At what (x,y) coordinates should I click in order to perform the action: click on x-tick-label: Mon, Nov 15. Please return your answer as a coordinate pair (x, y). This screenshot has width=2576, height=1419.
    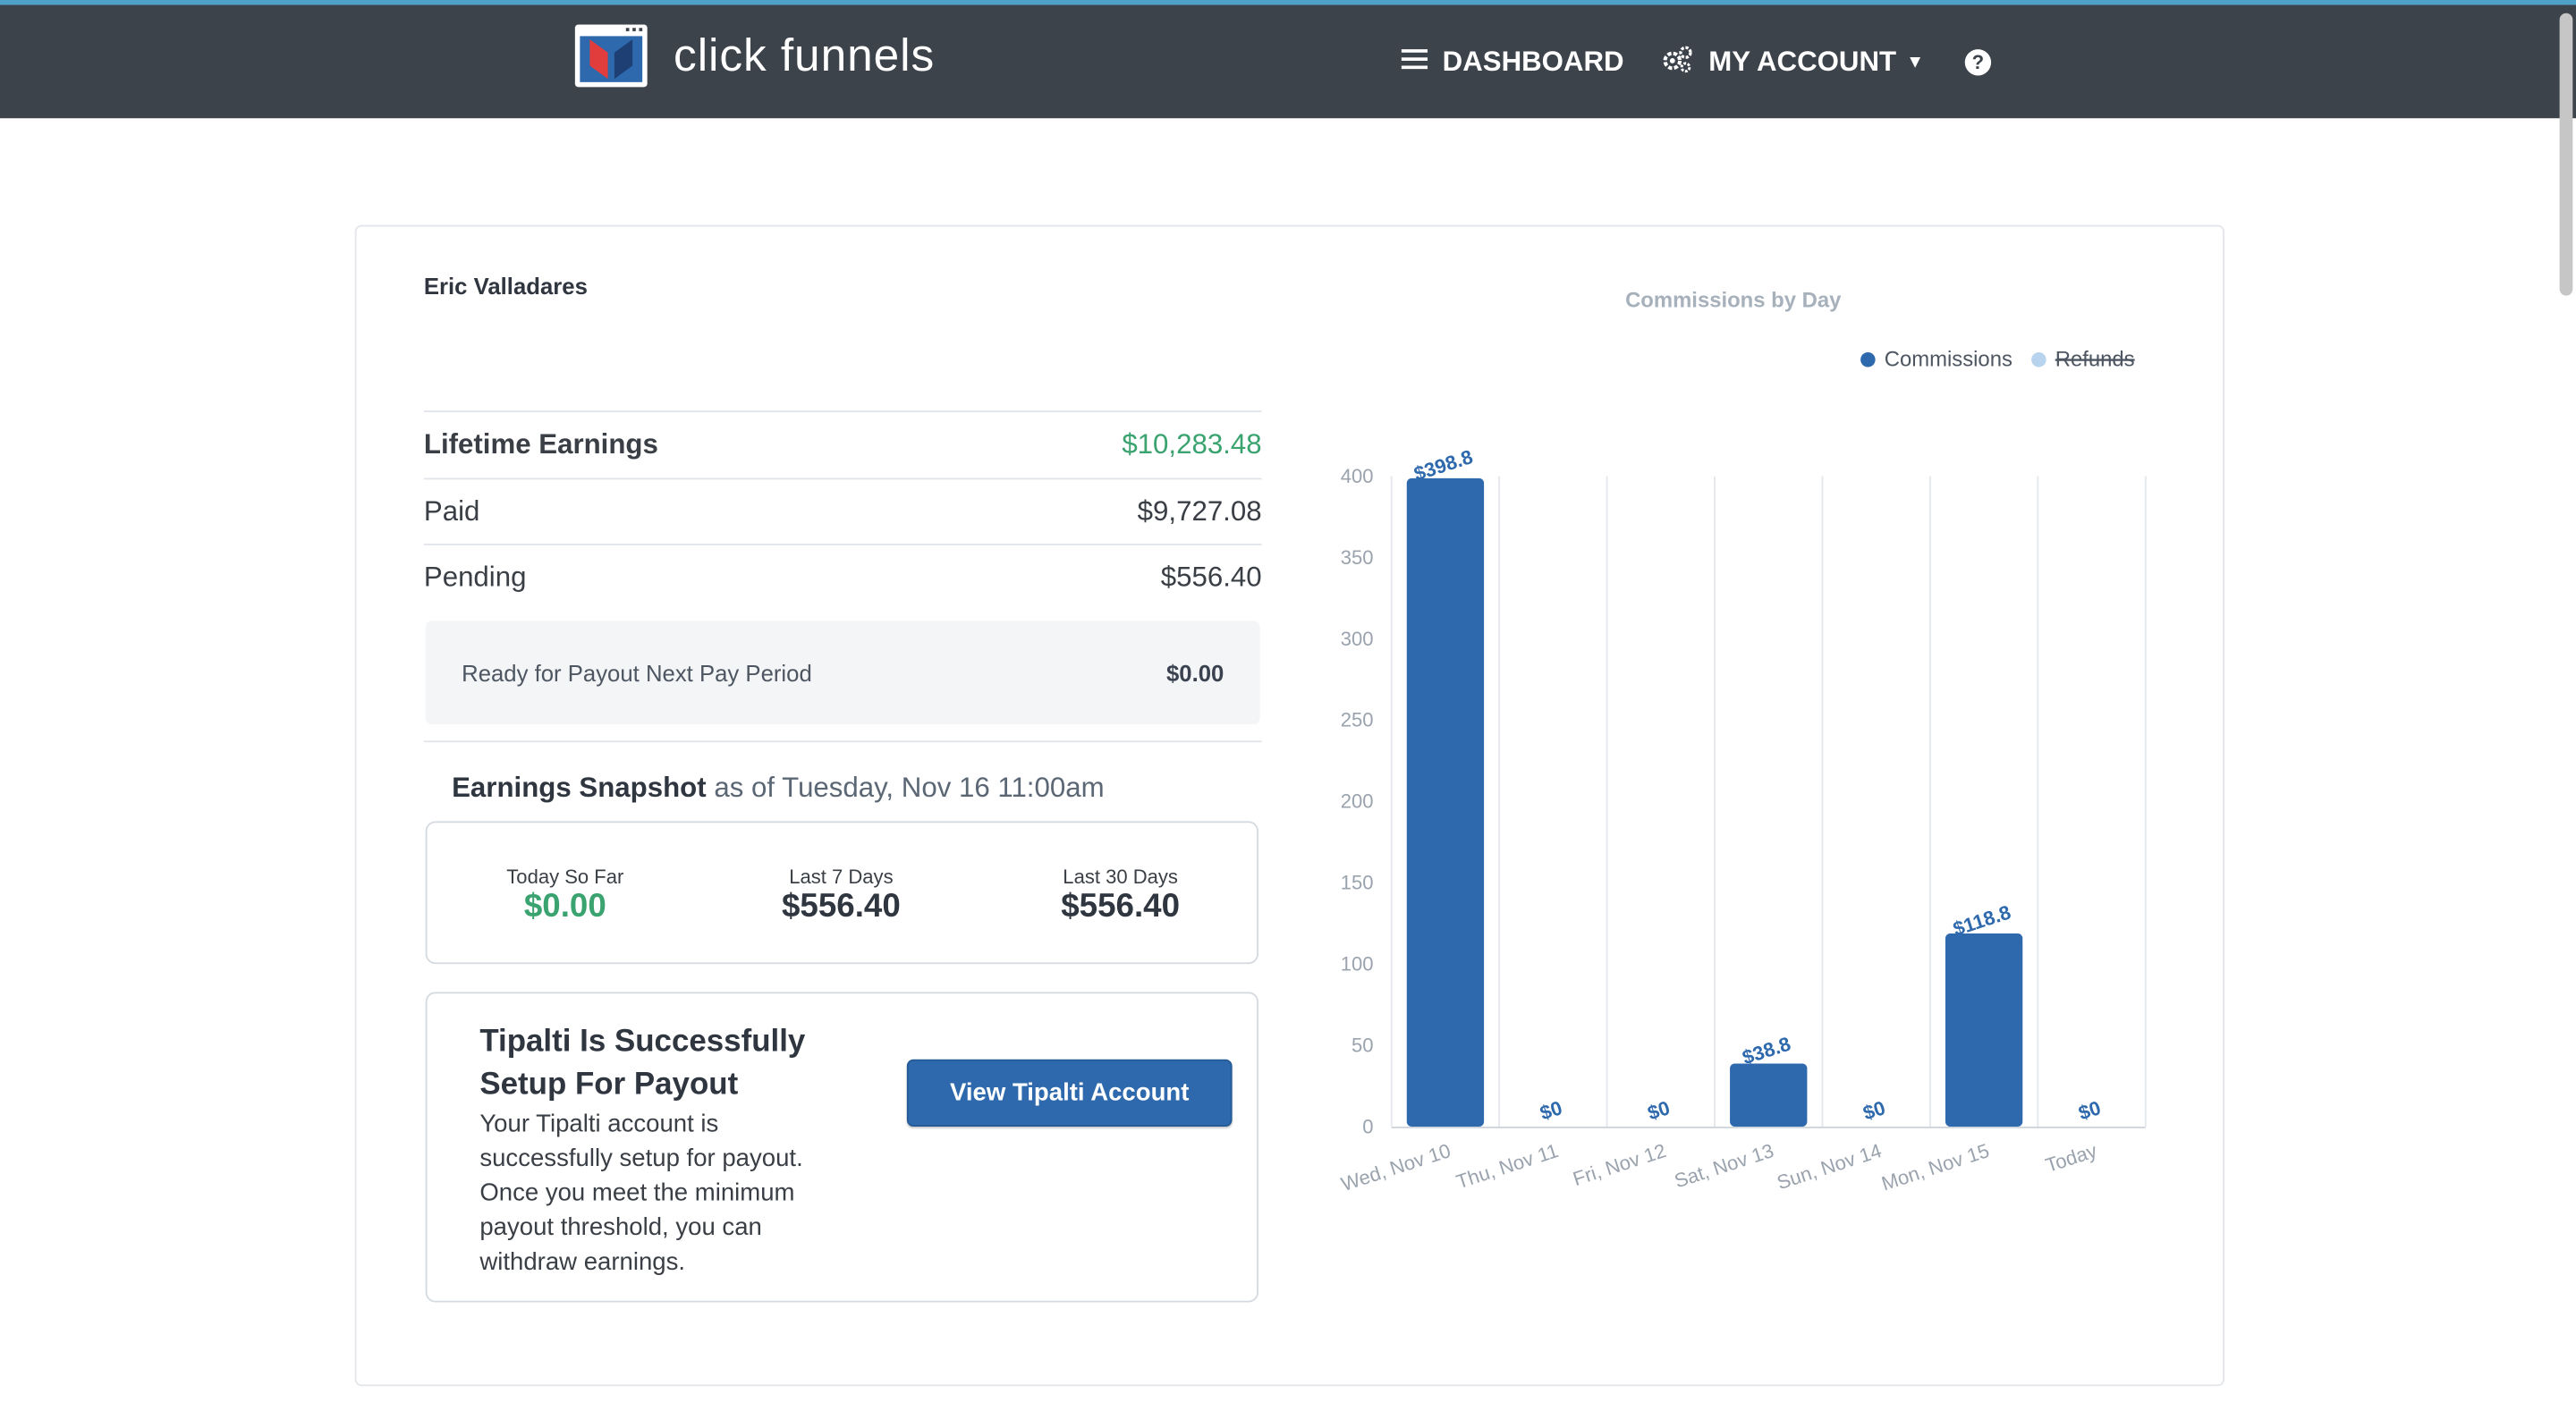
    Looking at the image, I should click on (1935, 1167).